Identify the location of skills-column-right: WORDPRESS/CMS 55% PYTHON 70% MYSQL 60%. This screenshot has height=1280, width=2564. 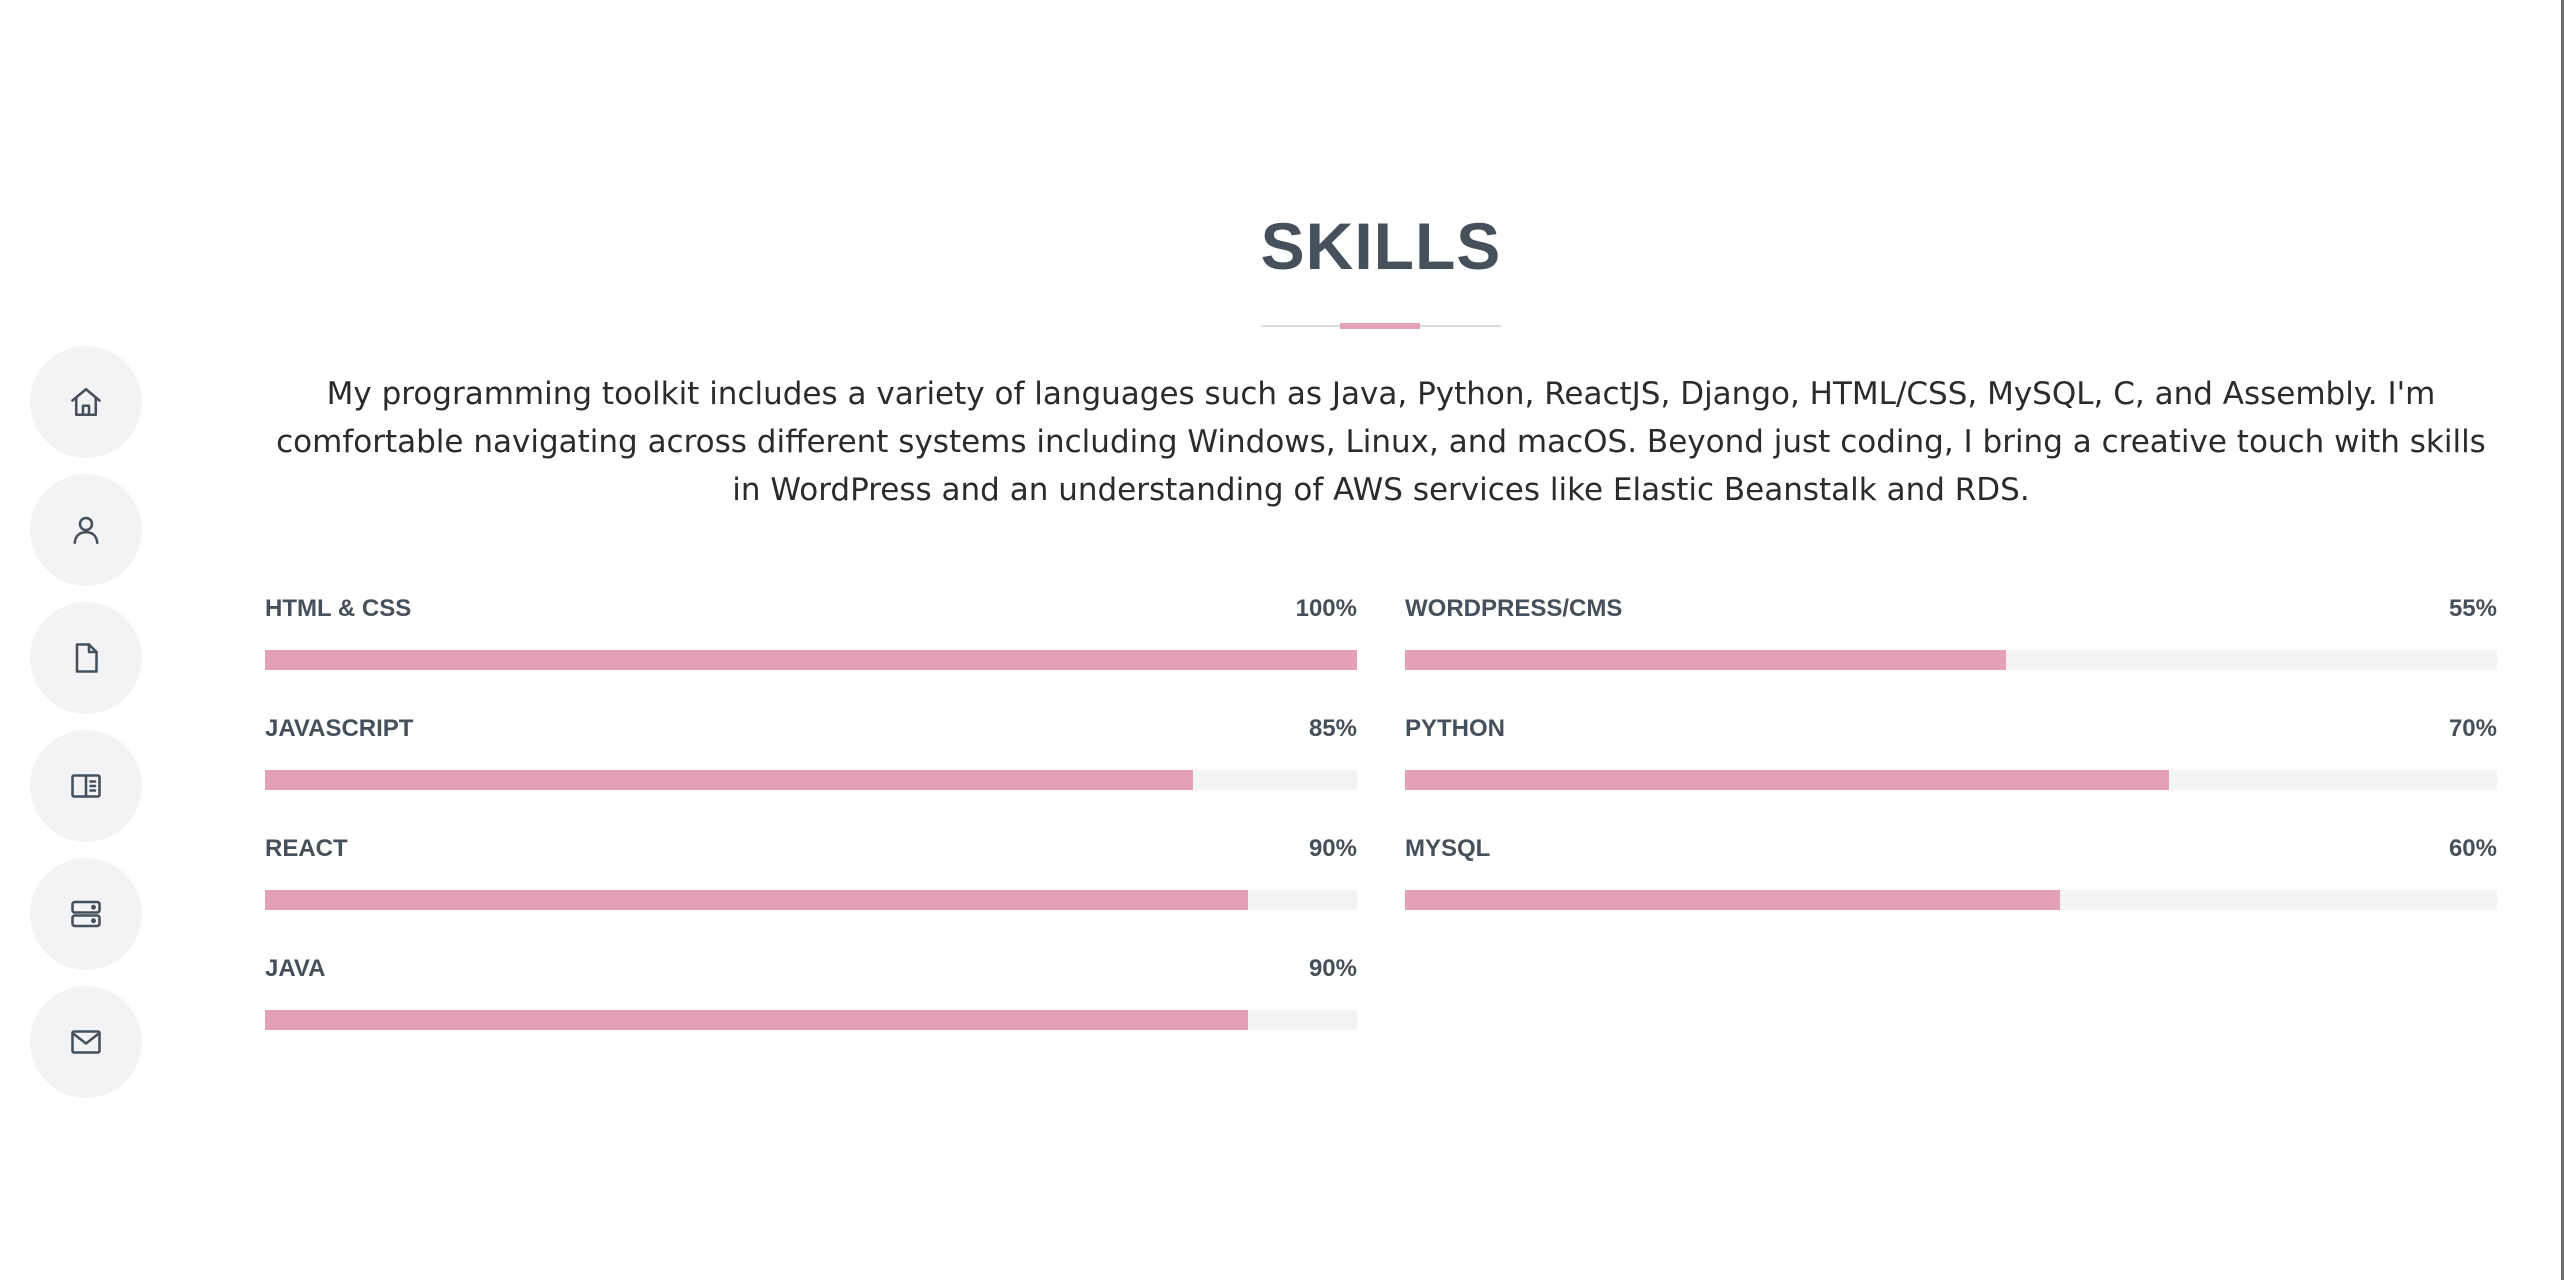
(1951, 775).